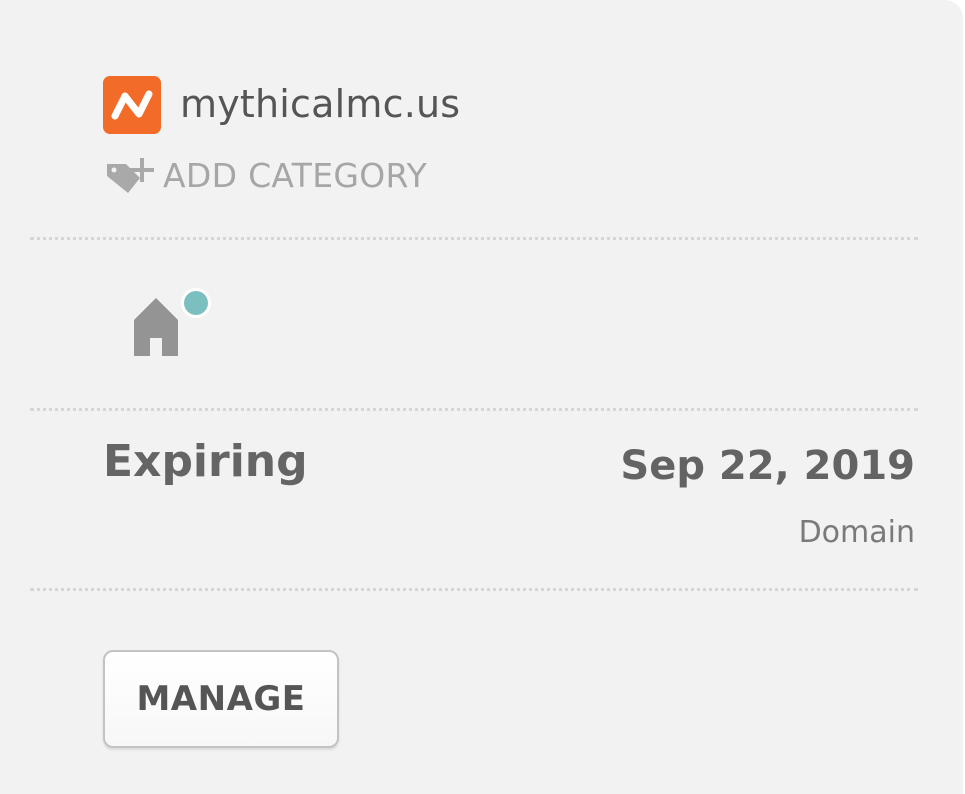  I want to click on manage-button: MANAGE, so click(221, 699).